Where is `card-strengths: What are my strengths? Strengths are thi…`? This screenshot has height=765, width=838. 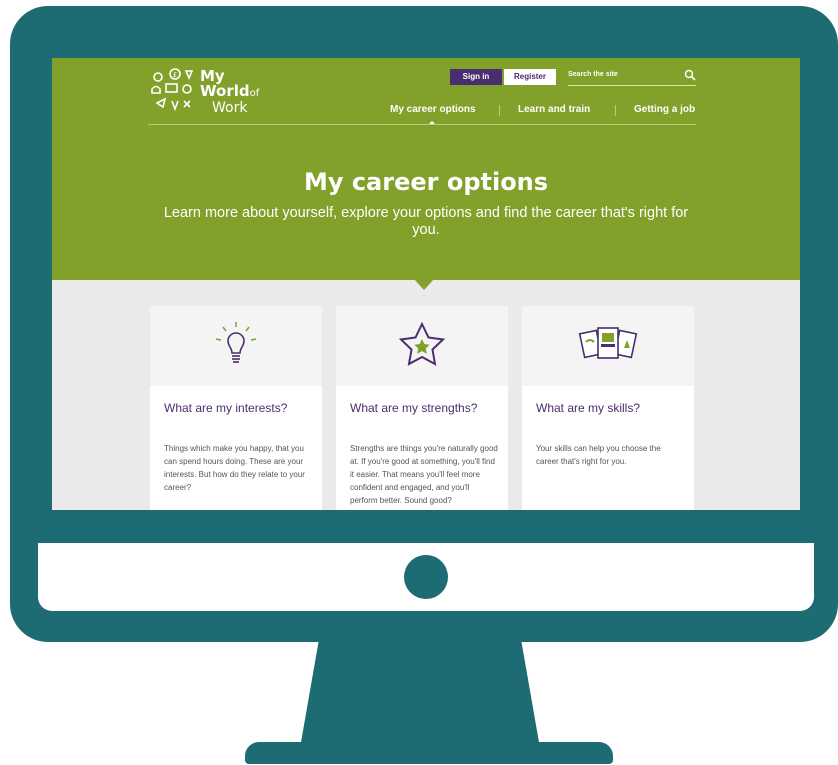
card-strengths: What are my strengths? Strengths are thi… is located at coordinates (422, 408).